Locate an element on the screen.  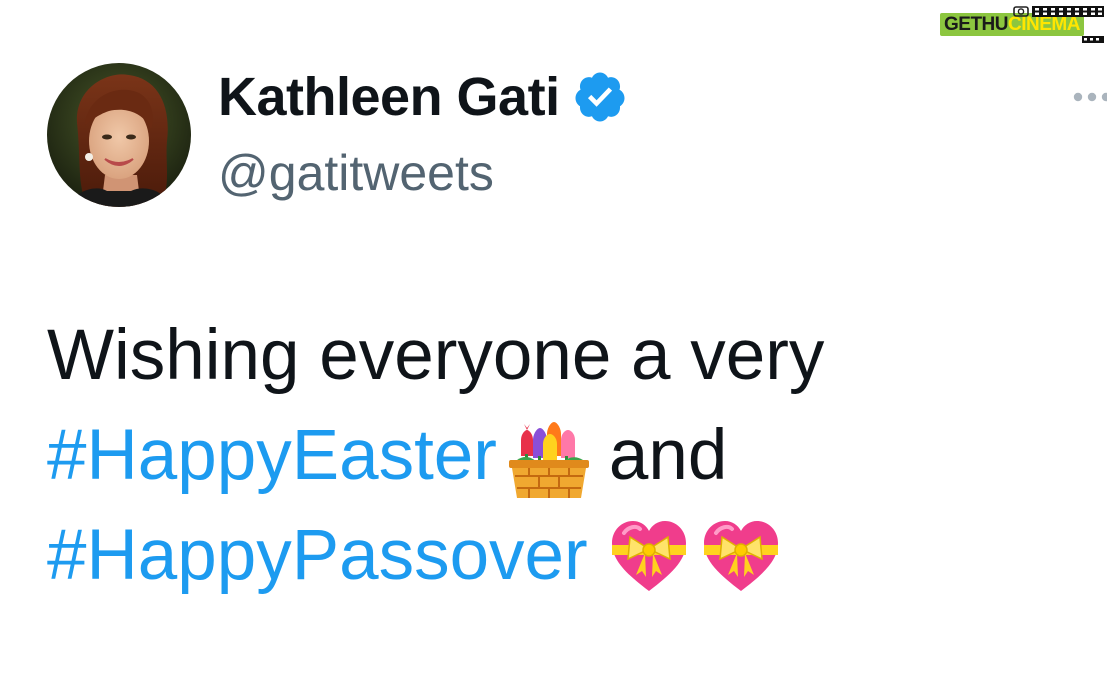
tweet-text-and: and is located at coordinates (668, 455).